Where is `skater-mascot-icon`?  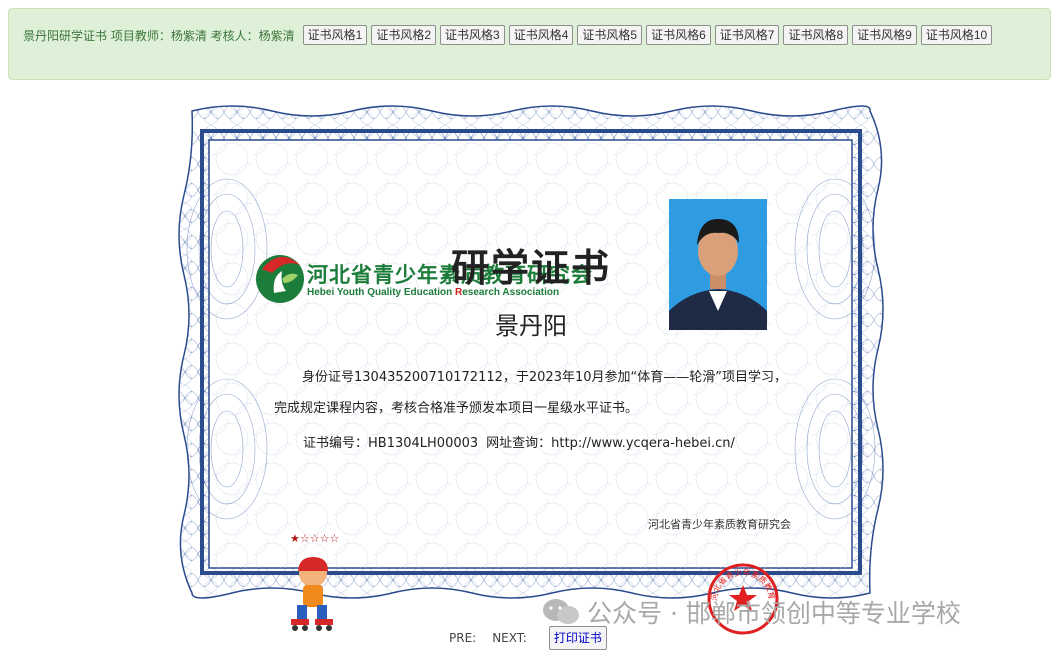 skater-mascot-icon is located at coordinates (312, 594).